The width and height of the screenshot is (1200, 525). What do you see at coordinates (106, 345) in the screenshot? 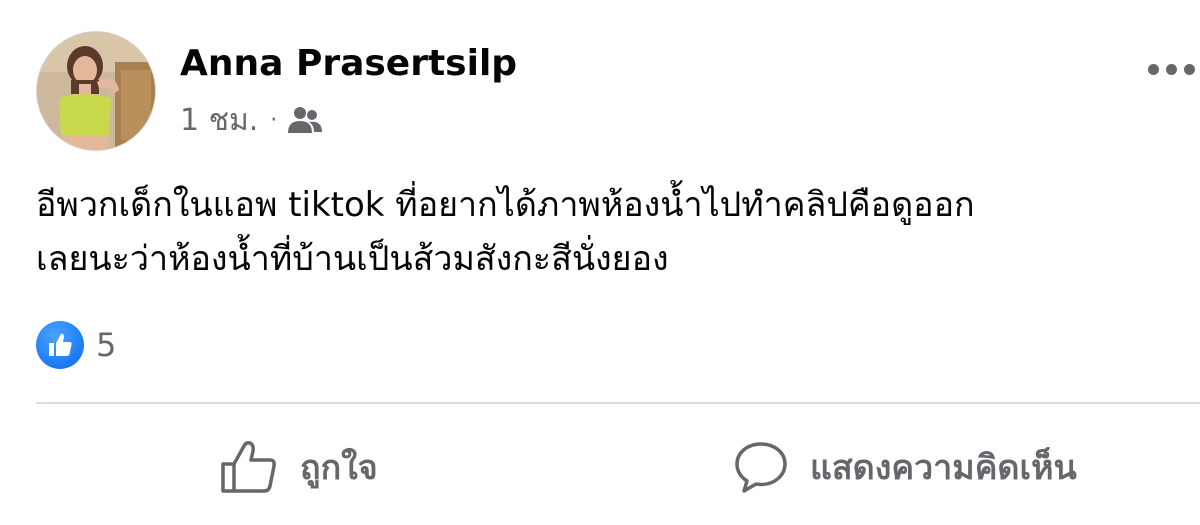
I see `reaction-count: 5` at bounding box center [106, 345].